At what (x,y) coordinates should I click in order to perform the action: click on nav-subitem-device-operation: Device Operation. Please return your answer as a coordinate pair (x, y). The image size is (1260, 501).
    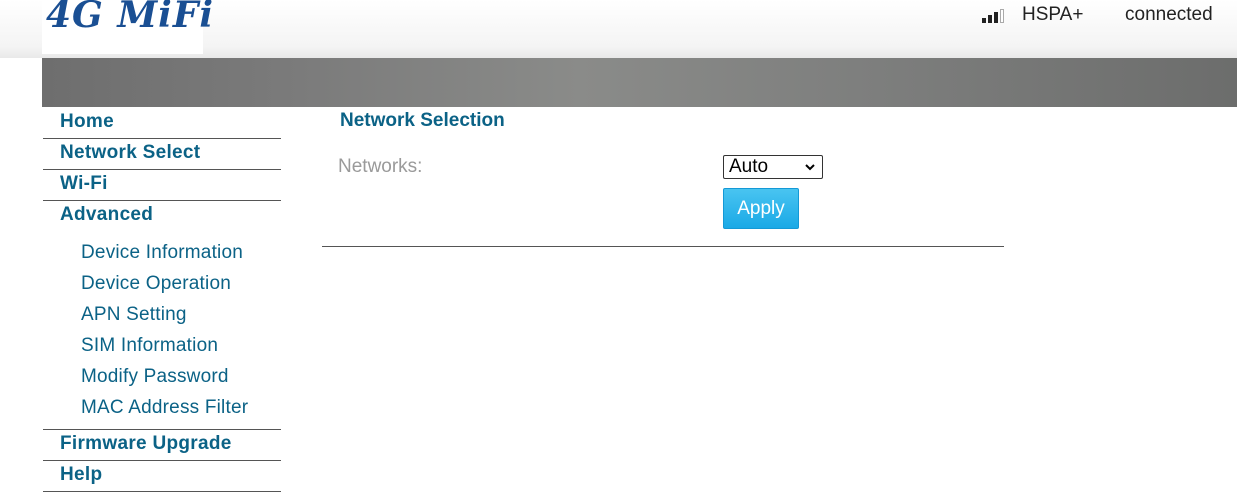
    Looking at the image, I should click on (162, 283).